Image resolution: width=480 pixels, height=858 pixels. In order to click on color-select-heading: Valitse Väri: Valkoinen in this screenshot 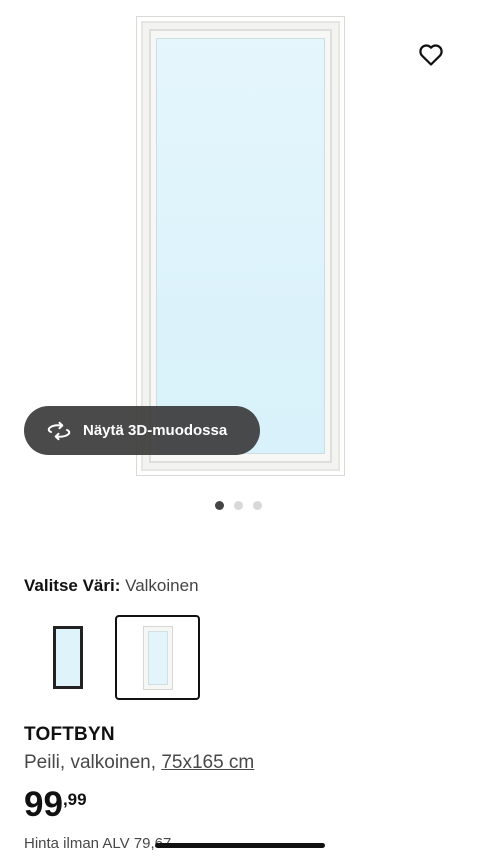, I will do `click(111, 586)`.